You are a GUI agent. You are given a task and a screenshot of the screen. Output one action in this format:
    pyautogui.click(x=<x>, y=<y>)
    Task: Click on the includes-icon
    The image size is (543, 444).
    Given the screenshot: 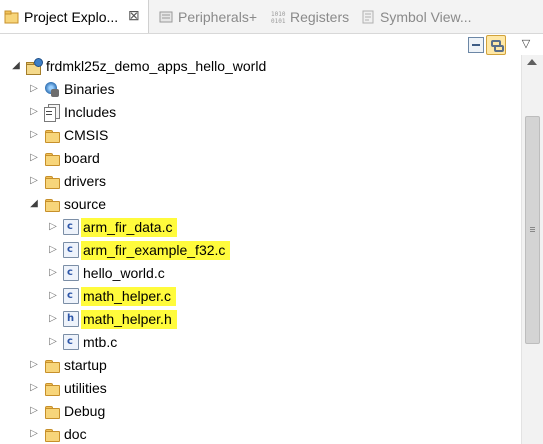 What is the action you would take?
    pyautogui.click(x=52, y=113)
    